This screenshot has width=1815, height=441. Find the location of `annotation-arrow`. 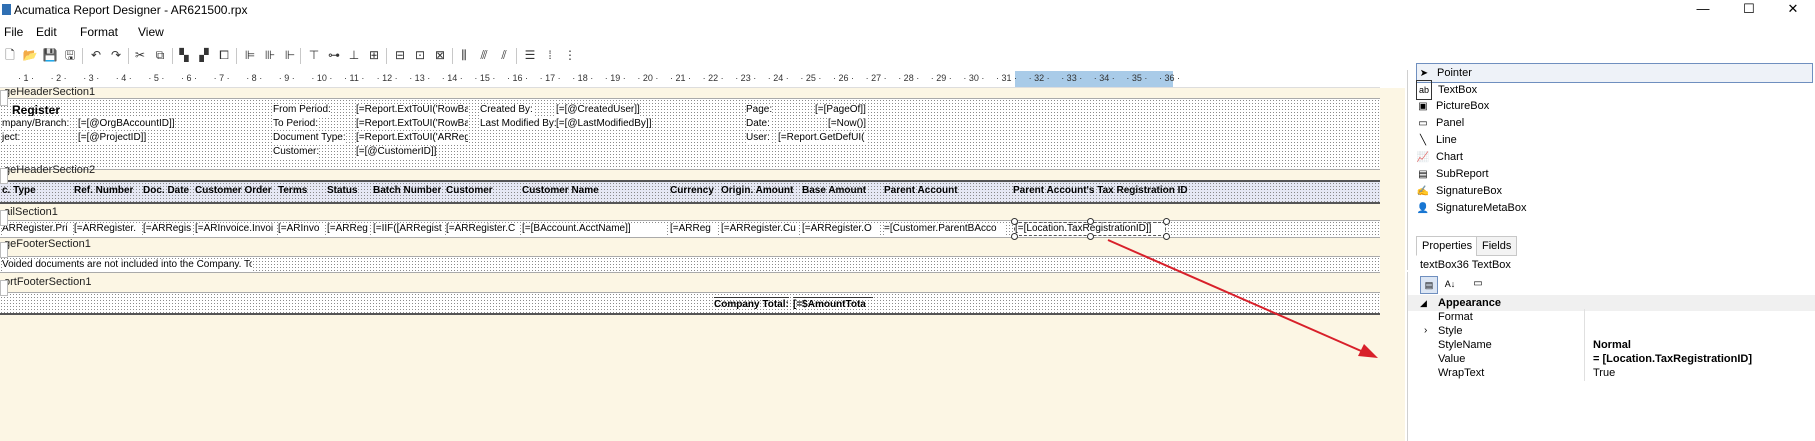

annotation-arrow is located at coordinates (1242, 298).